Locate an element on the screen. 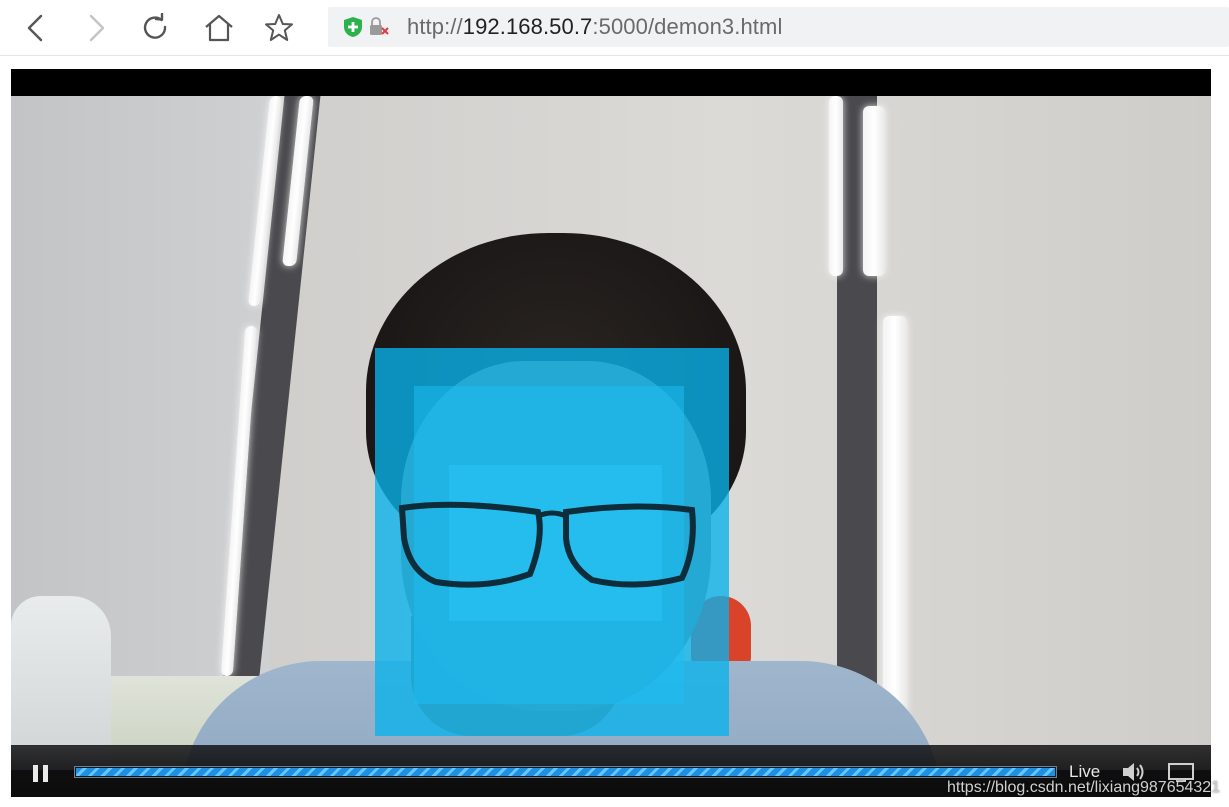  url-text: http://192.168.50.7:5000/demon3.html is located at coordinates (594, 27).